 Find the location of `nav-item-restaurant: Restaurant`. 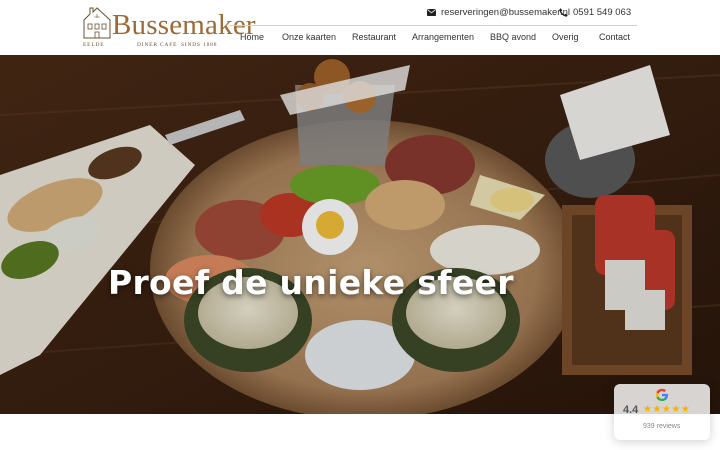

nav-item-restaurant: Restaurant is located at coordinates (374, 37).